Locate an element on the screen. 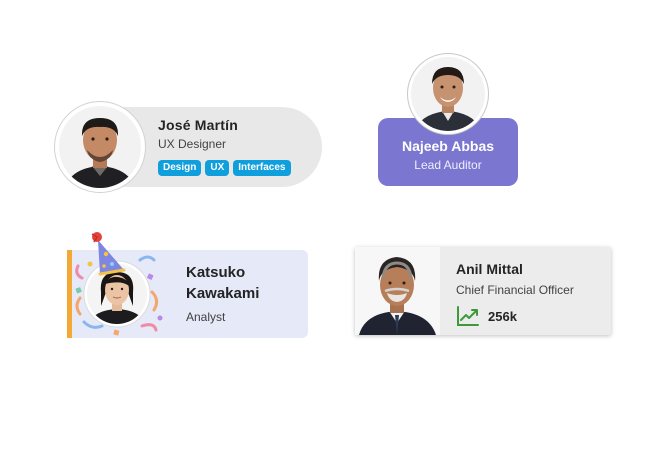 The image size is (660, 450). stat-value: 256k is located at coordinates (502, 316).